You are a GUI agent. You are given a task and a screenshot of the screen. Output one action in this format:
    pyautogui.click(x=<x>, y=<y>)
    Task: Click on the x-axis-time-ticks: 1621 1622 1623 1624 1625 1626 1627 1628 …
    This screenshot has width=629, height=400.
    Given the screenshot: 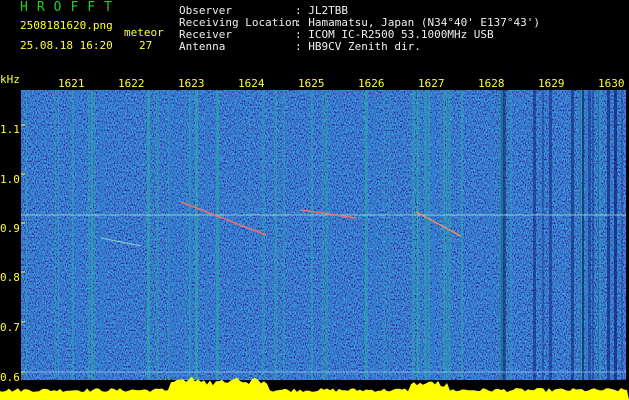 What is the action you would take?
    pyautogui.click(x=314, y=84)
    